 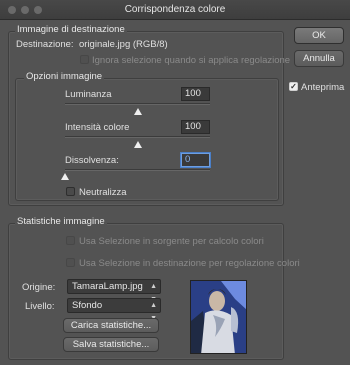 What do you see at coordinates (114, 310) in the screenshot?
I see `layer-select: Sfondo ▲▼` at bounding box center [114, 310].